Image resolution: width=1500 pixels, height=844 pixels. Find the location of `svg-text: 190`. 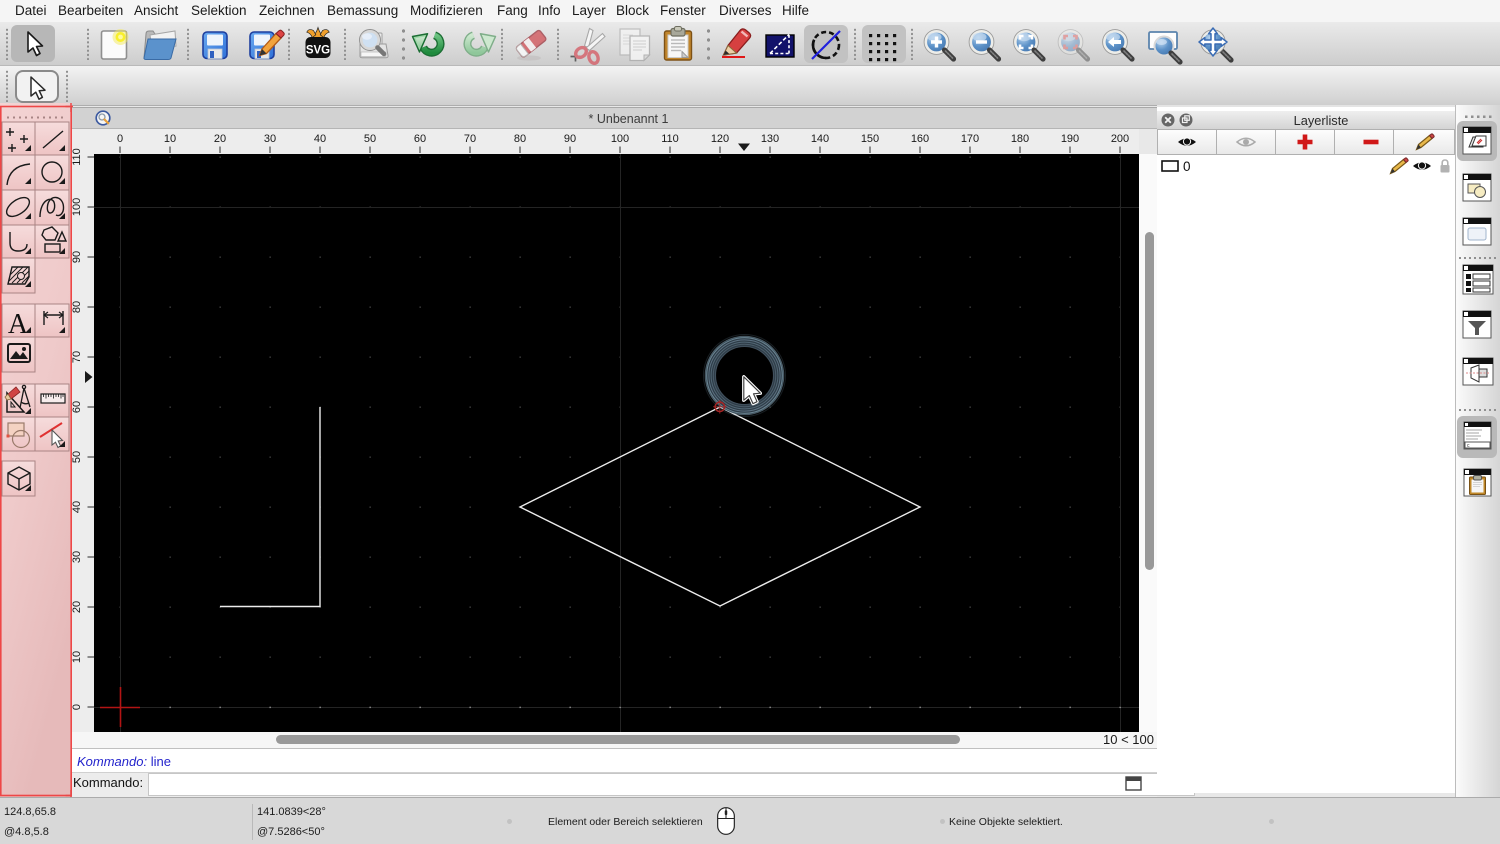

svg-text: 190 is located at coordinates (1070, 139).